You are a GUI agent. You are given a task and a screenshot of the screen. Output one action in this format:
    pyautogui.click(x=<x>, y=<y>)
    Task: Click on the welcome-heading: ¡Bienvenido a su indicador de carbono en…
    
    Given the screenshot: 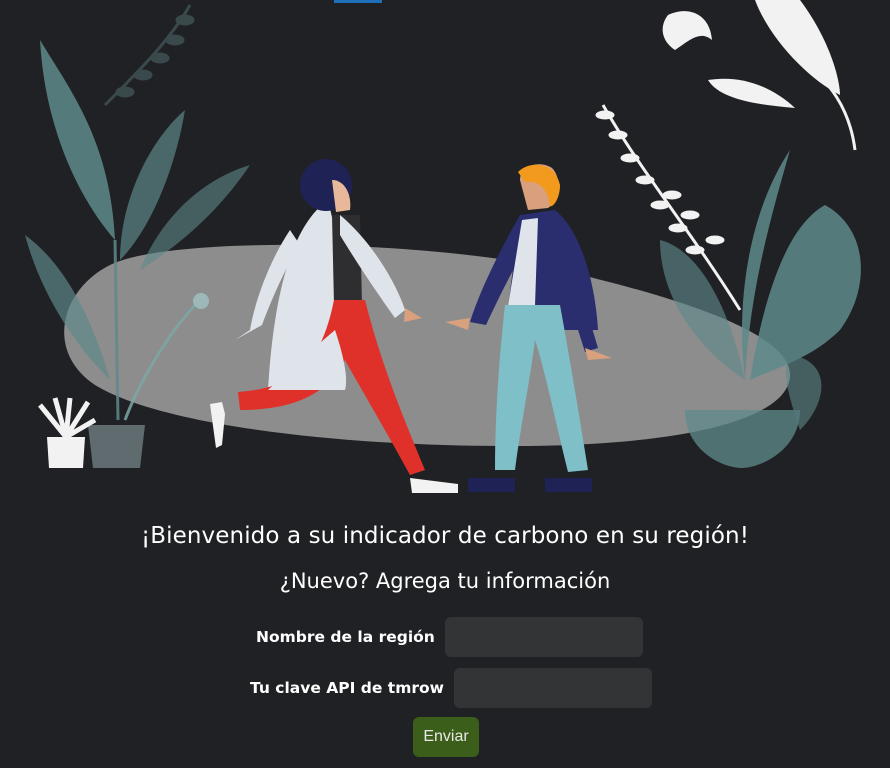 What is the action you would take?
    pyautogui.click(x=445, y=536)
    